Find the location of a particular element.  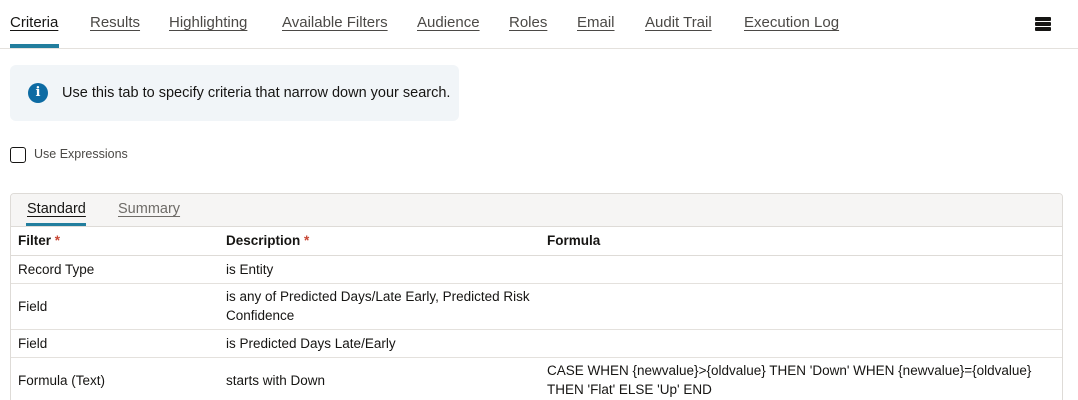

tab-available-filters: Available Filters is located at coordinates (335, 22).